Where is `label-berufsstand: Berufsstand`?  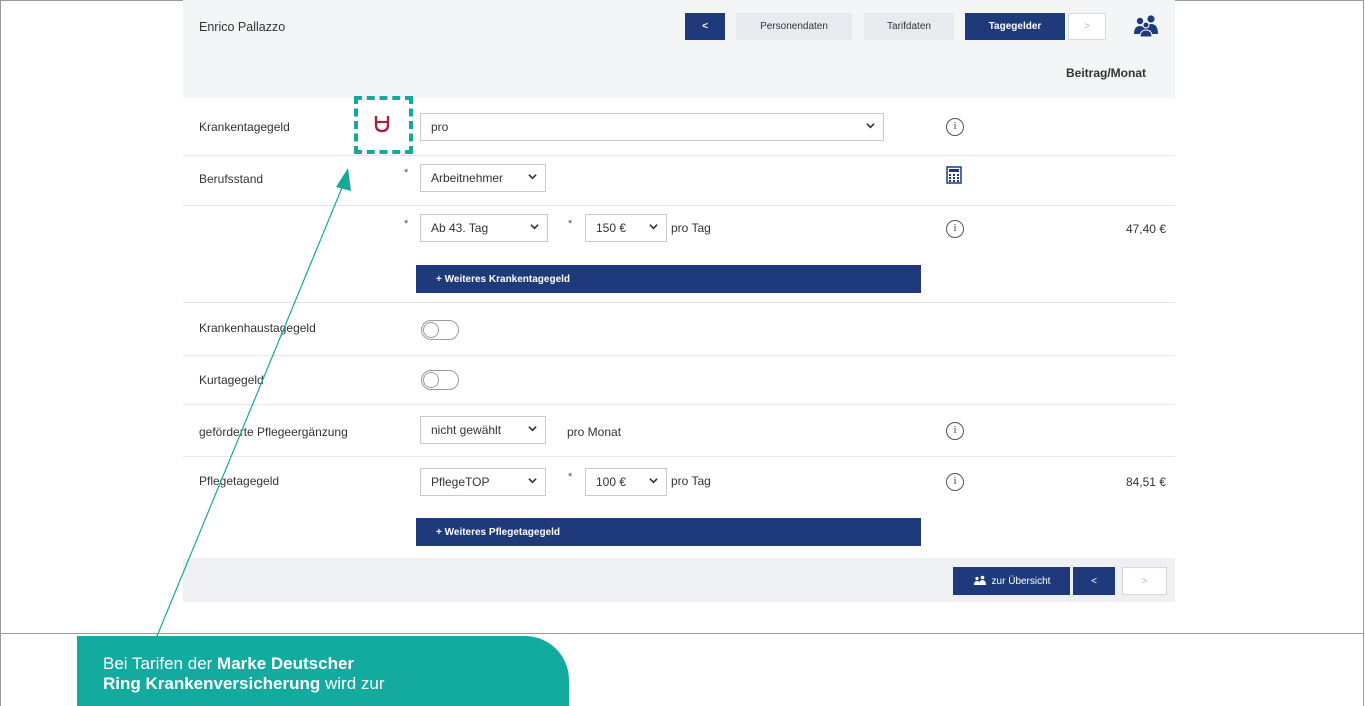 label-berufsstand: Berufsstand is located at coordinates (231, 179).